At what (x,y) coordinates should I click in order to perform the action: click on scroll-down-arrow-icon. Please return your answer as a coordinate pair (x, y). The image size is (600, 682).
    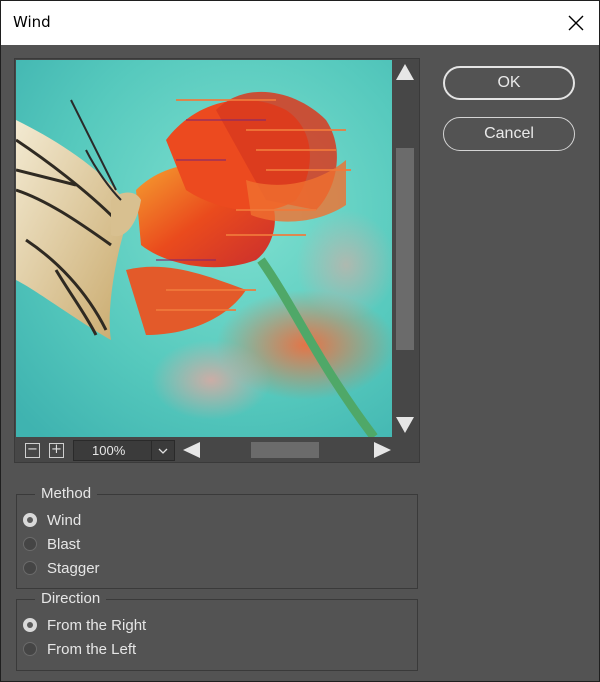
    Looking at the image, I should click on (405, 425).